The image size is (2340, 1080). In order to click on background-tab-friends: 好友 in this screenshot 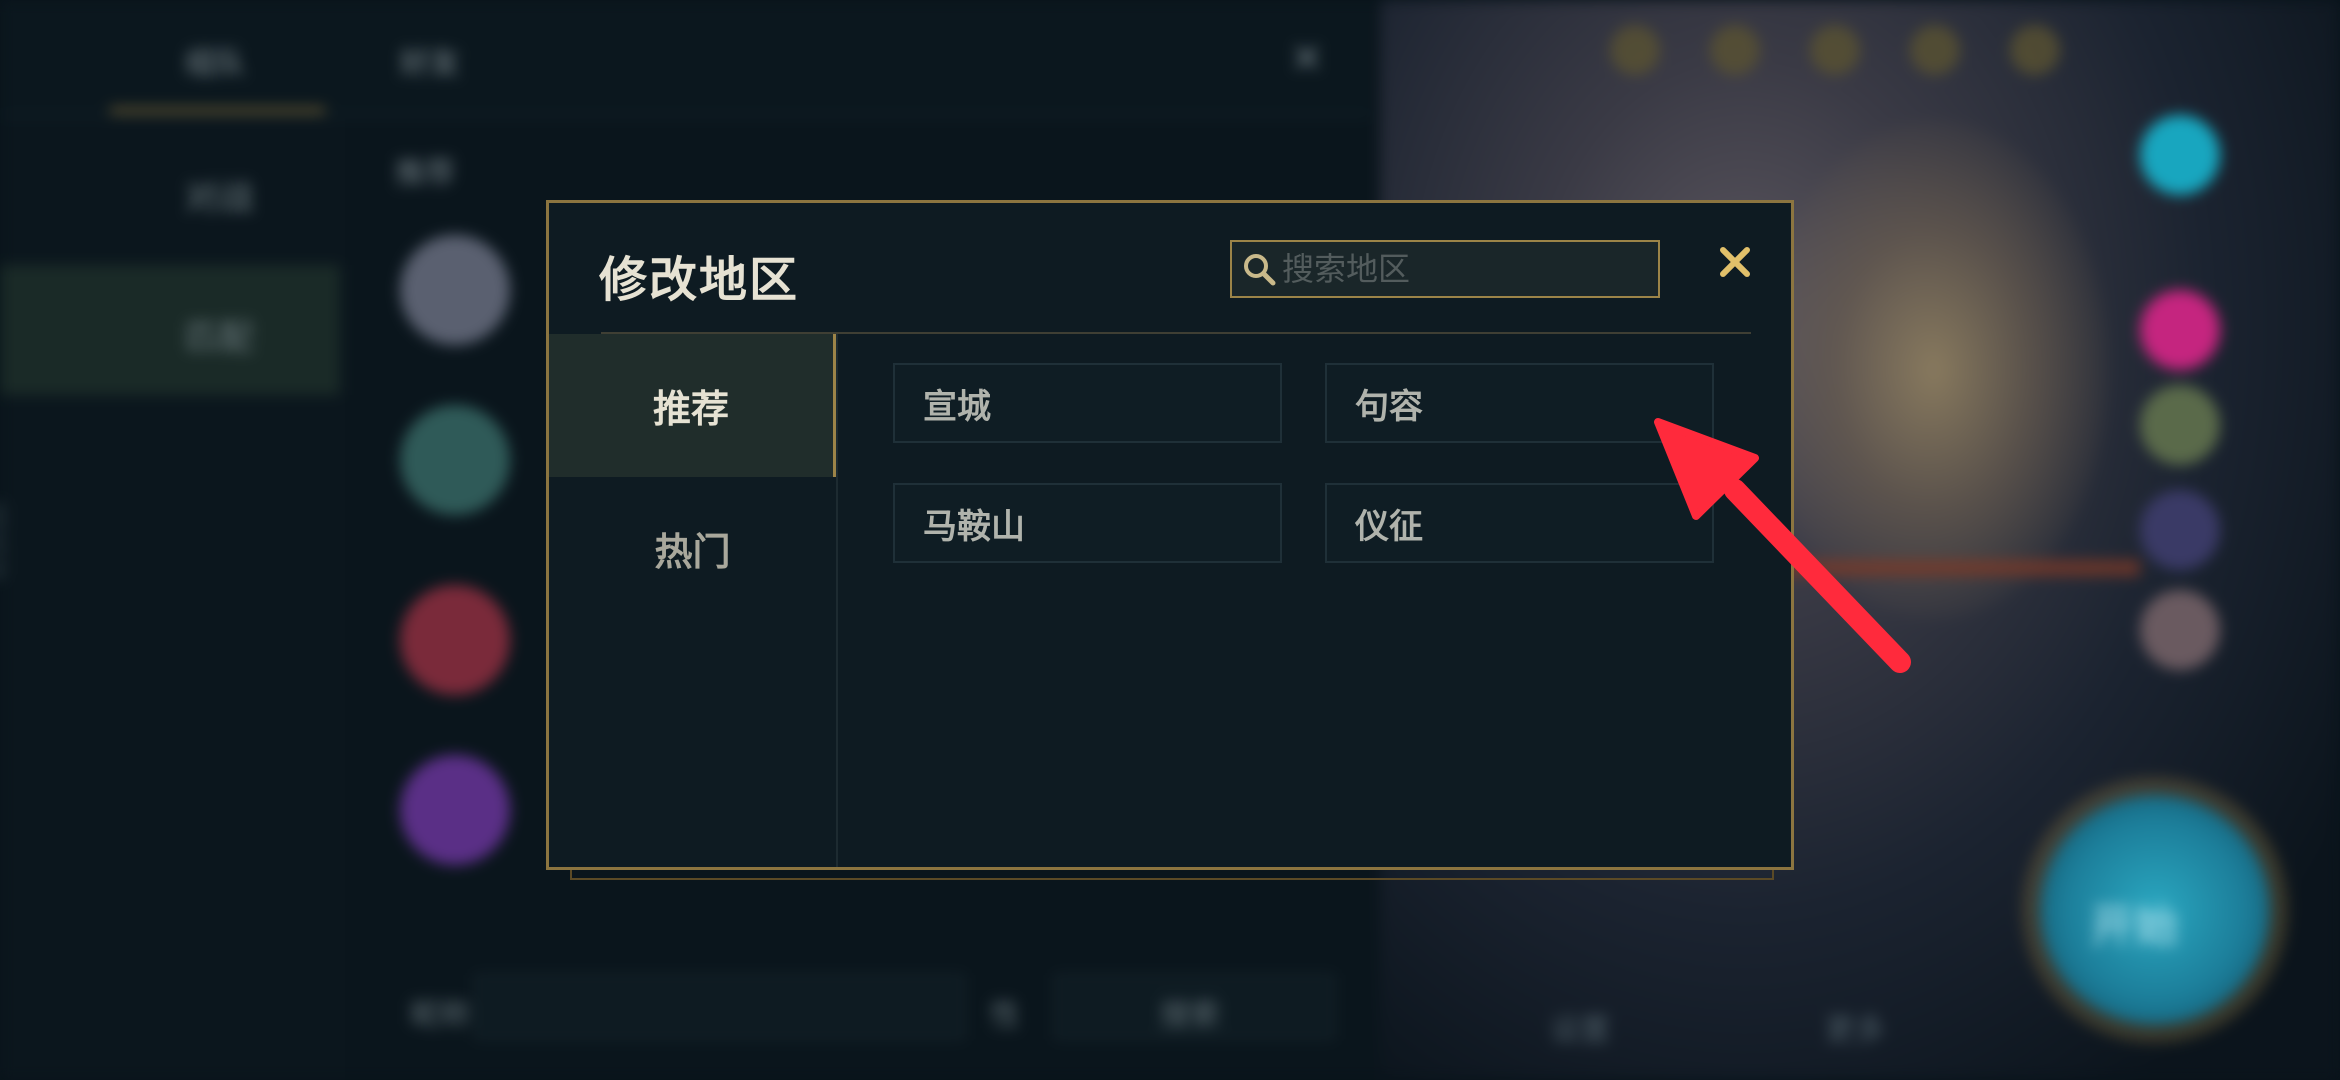, I will do `click(430, 63)`.